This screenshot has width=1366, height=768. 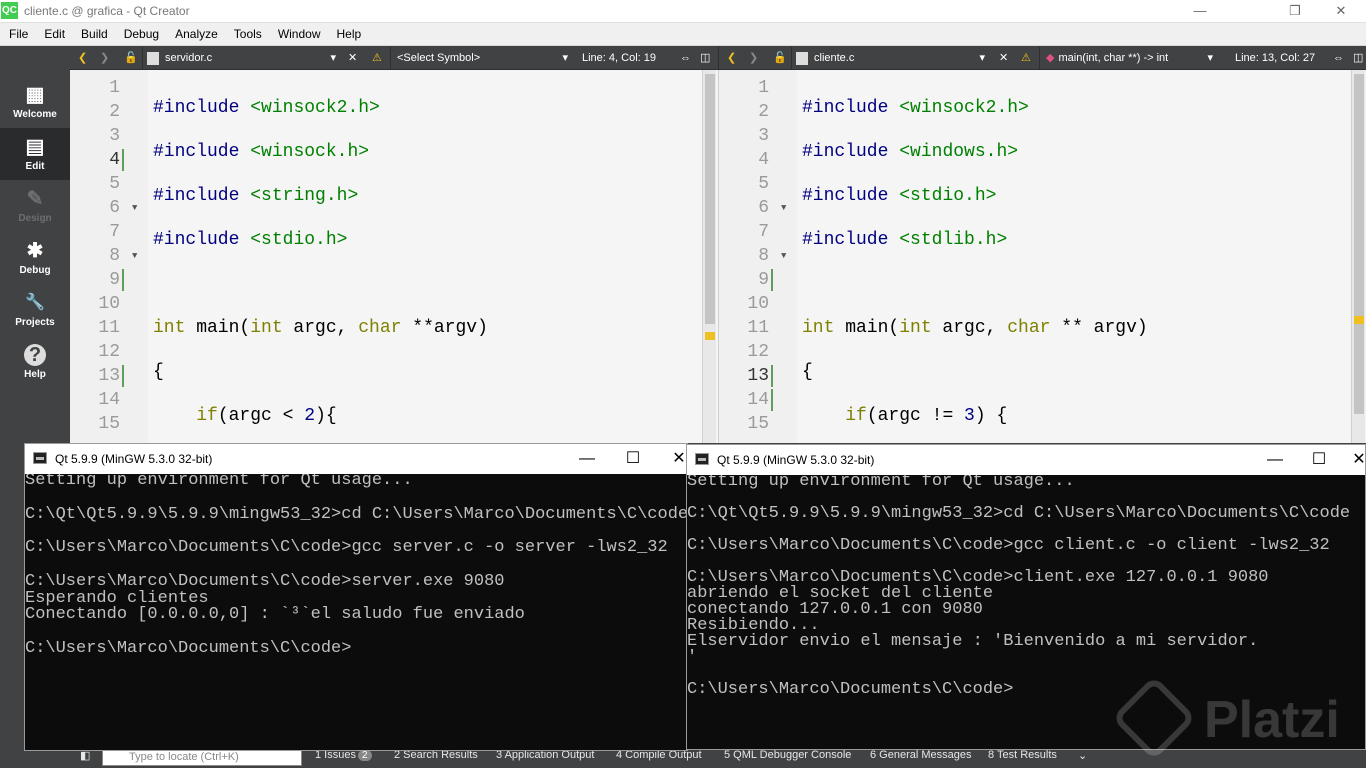 What do you see at coordinates (107, 11) in the screenshot?
I see `window-title: cliente.c @ grafica - Qt Creator` at bounding box center [107, 11].